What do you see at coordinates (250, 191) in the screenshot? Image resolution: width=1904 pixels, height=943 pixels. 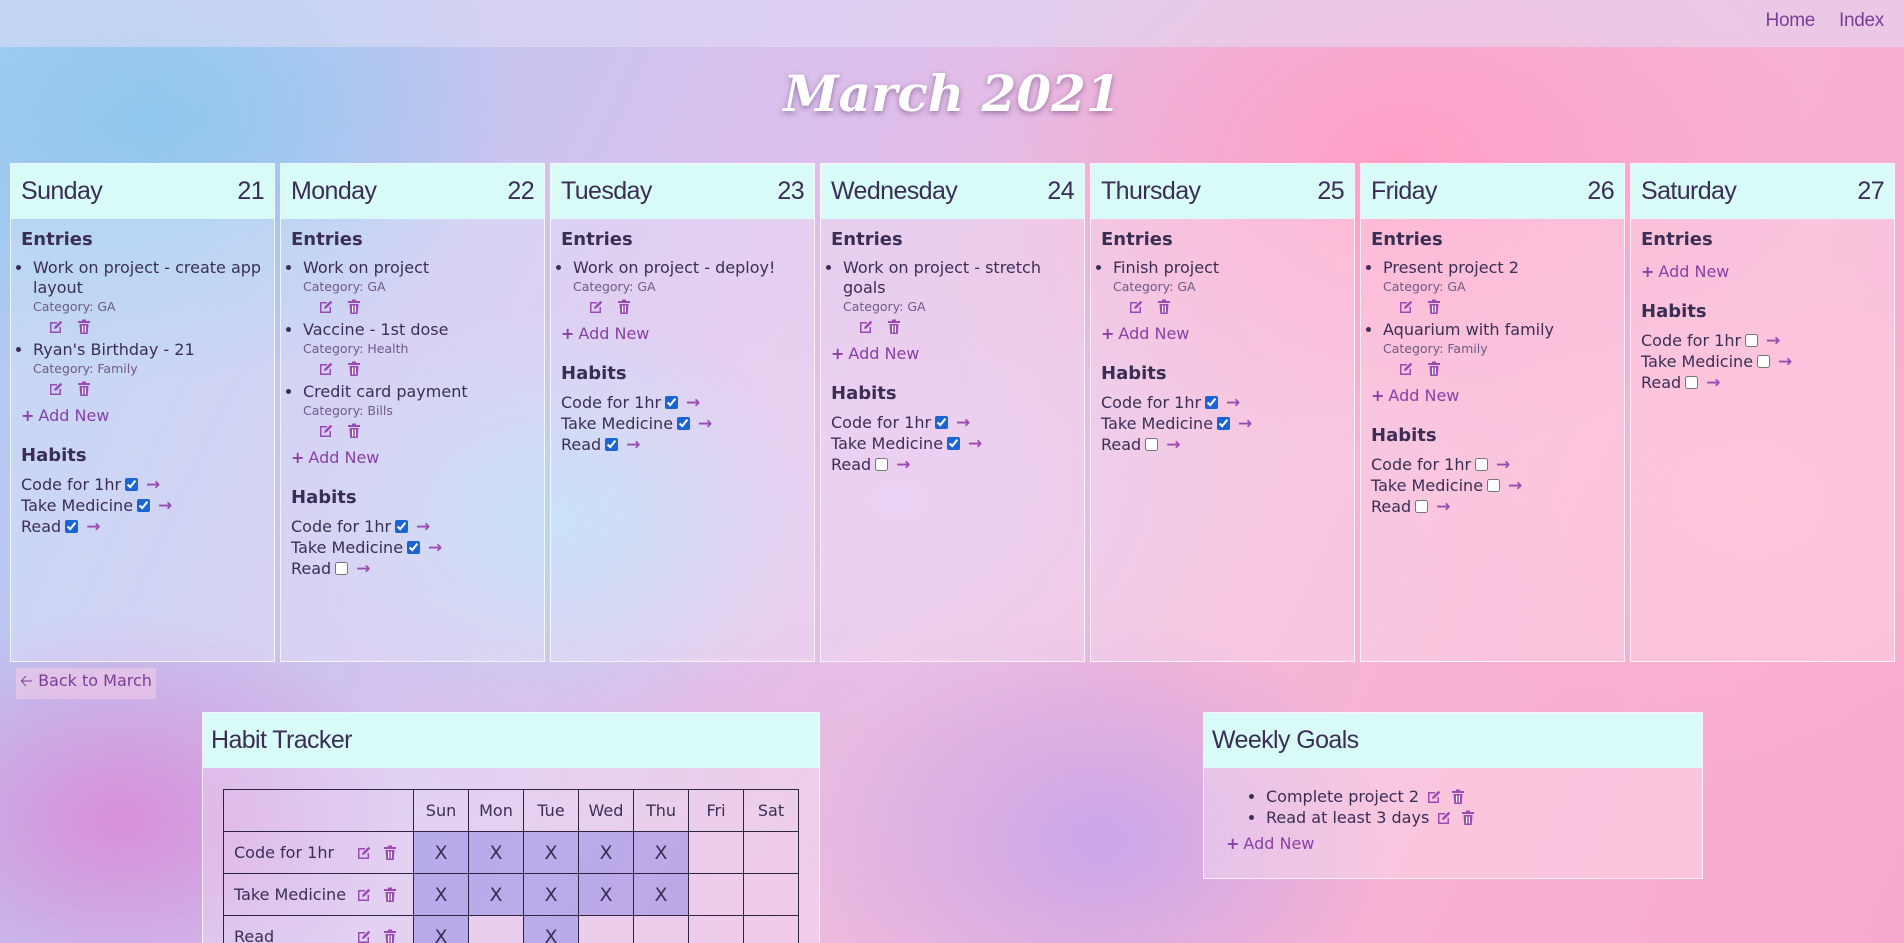 I see `day-date: 21` at bounding box center [250, 191].